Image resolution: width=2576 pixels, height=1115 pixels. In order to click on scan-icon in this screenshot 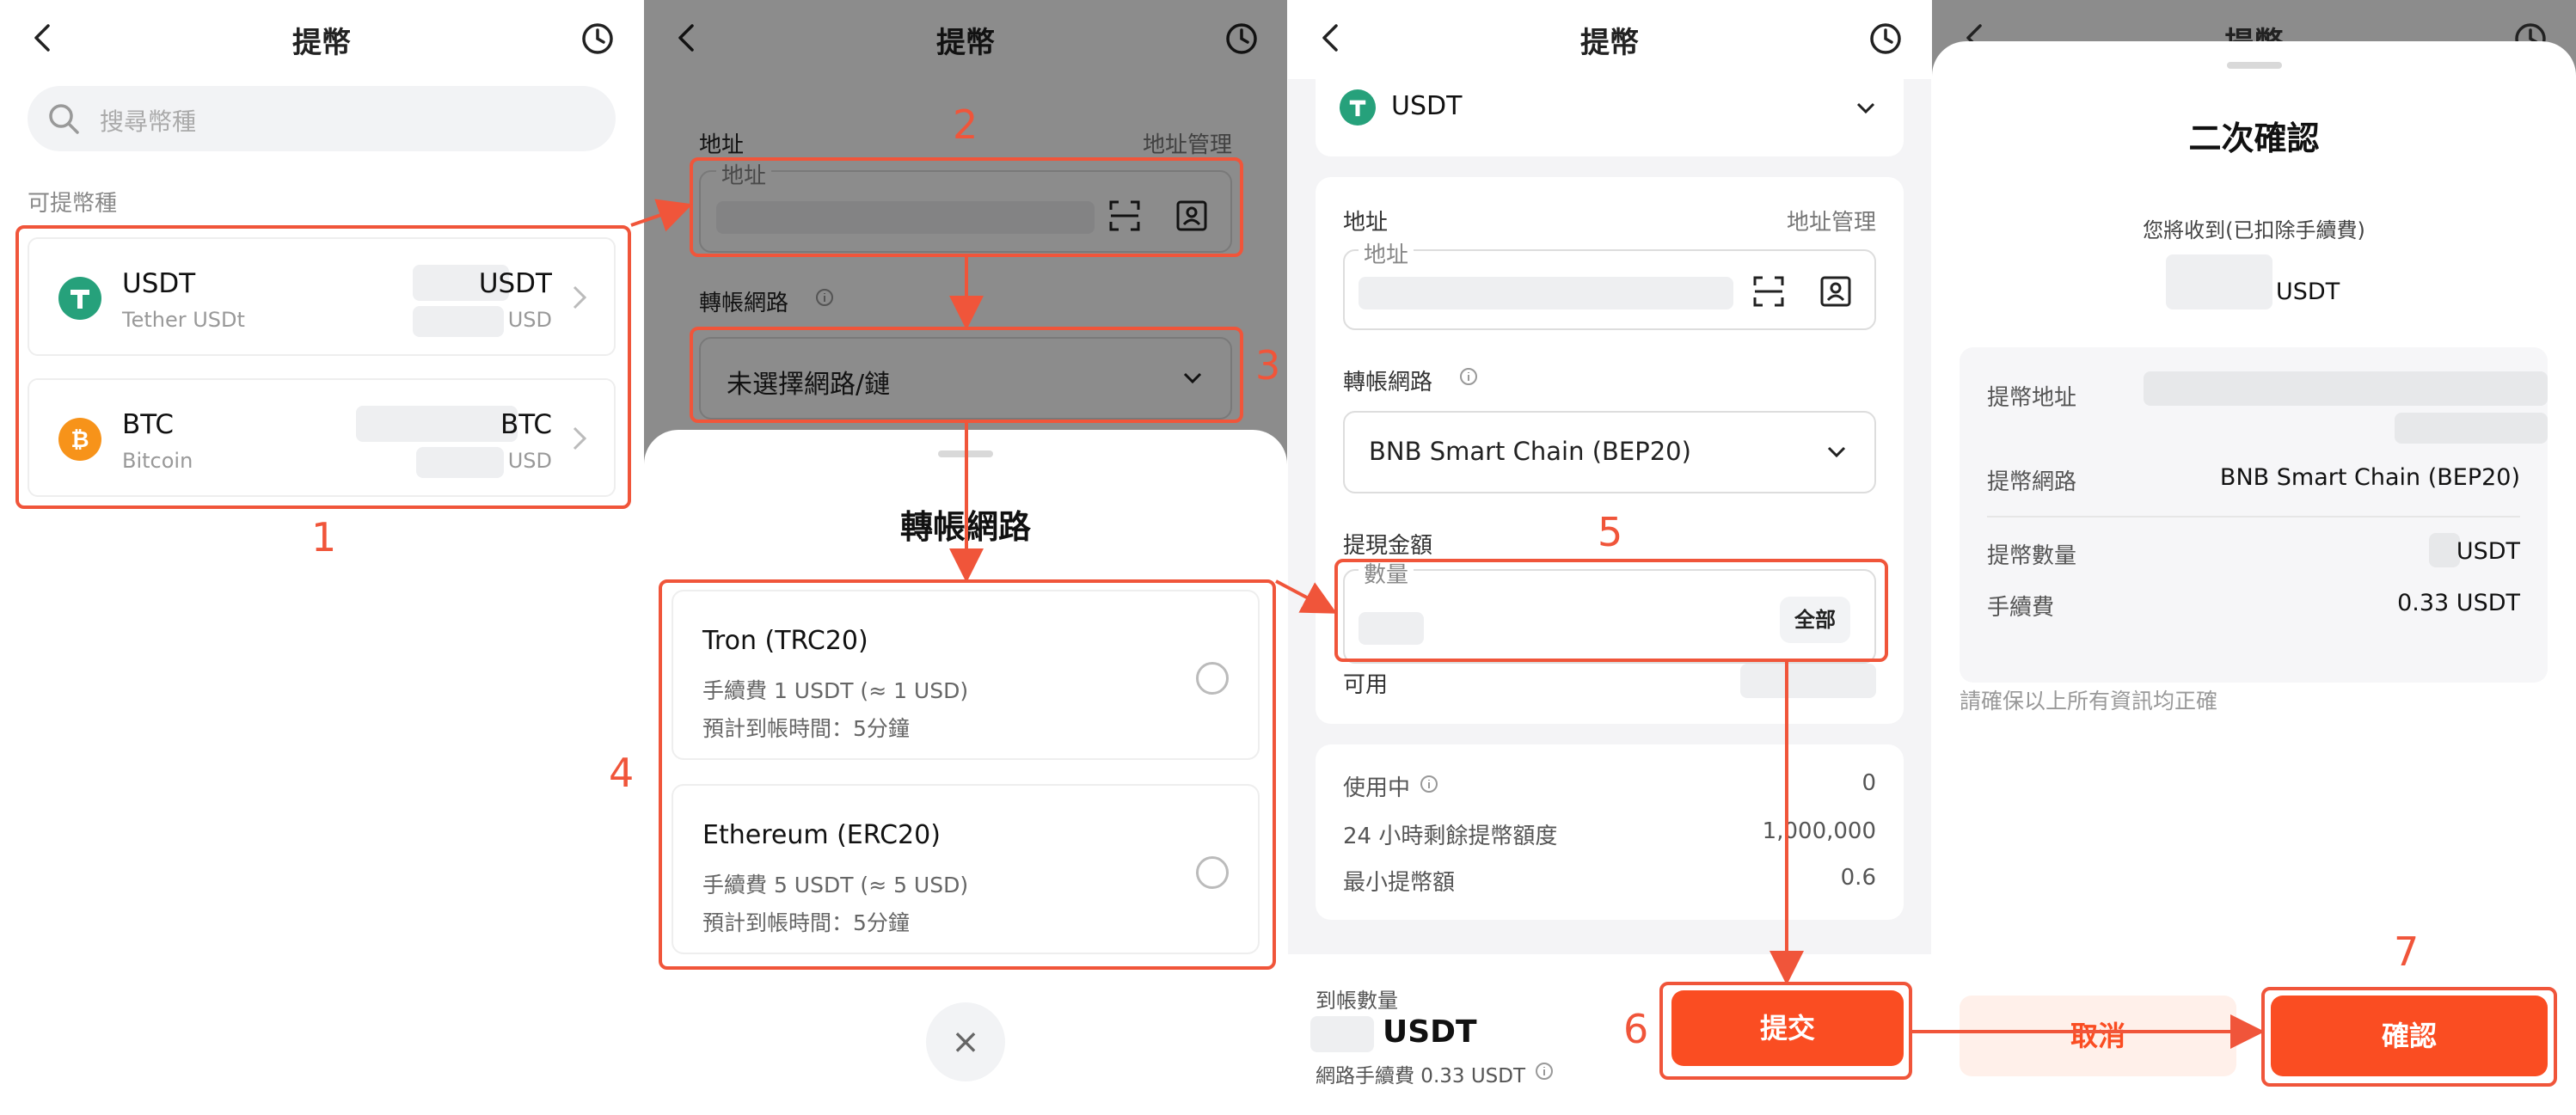, I will do `click(1768, 291)`.